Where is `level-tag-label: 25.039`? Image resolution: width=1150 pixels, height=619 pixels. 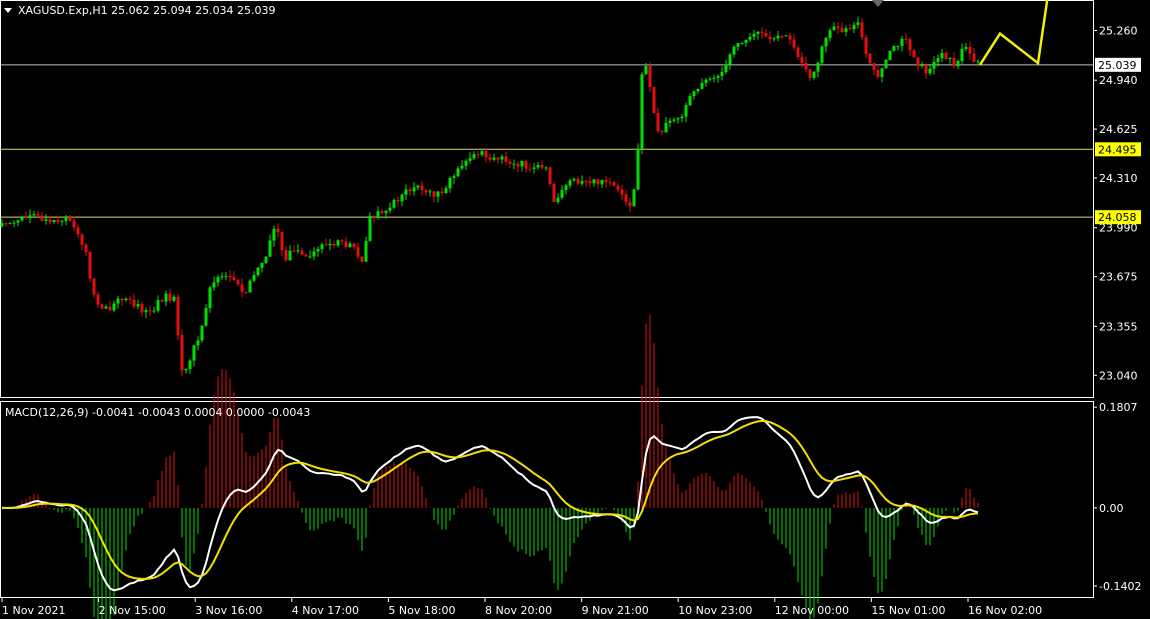
level-tag-label: 25.039 is located at coordinates (1117, 65).